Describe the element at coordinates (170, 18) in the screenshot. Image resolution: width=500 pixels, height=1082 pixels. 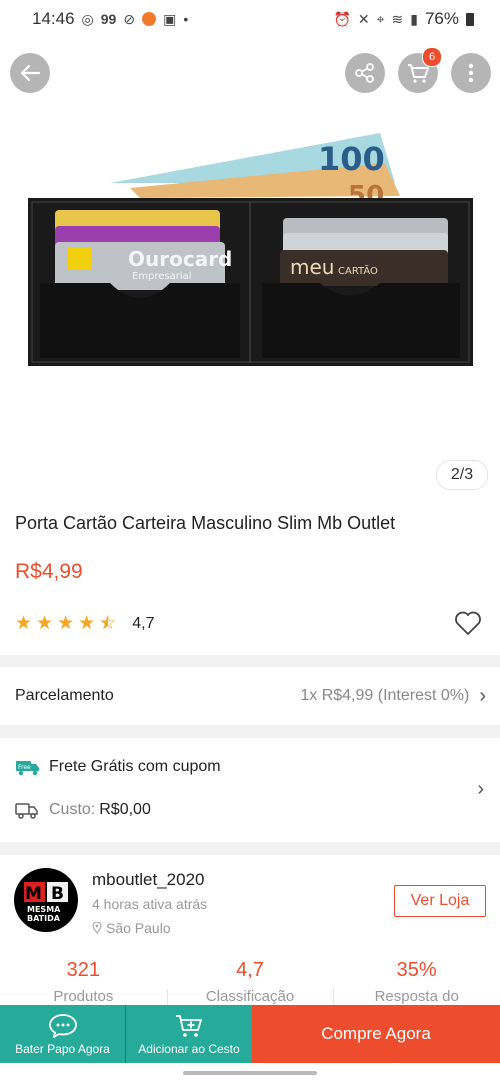
I see `gallery-notification-icon: ▣` at that location.